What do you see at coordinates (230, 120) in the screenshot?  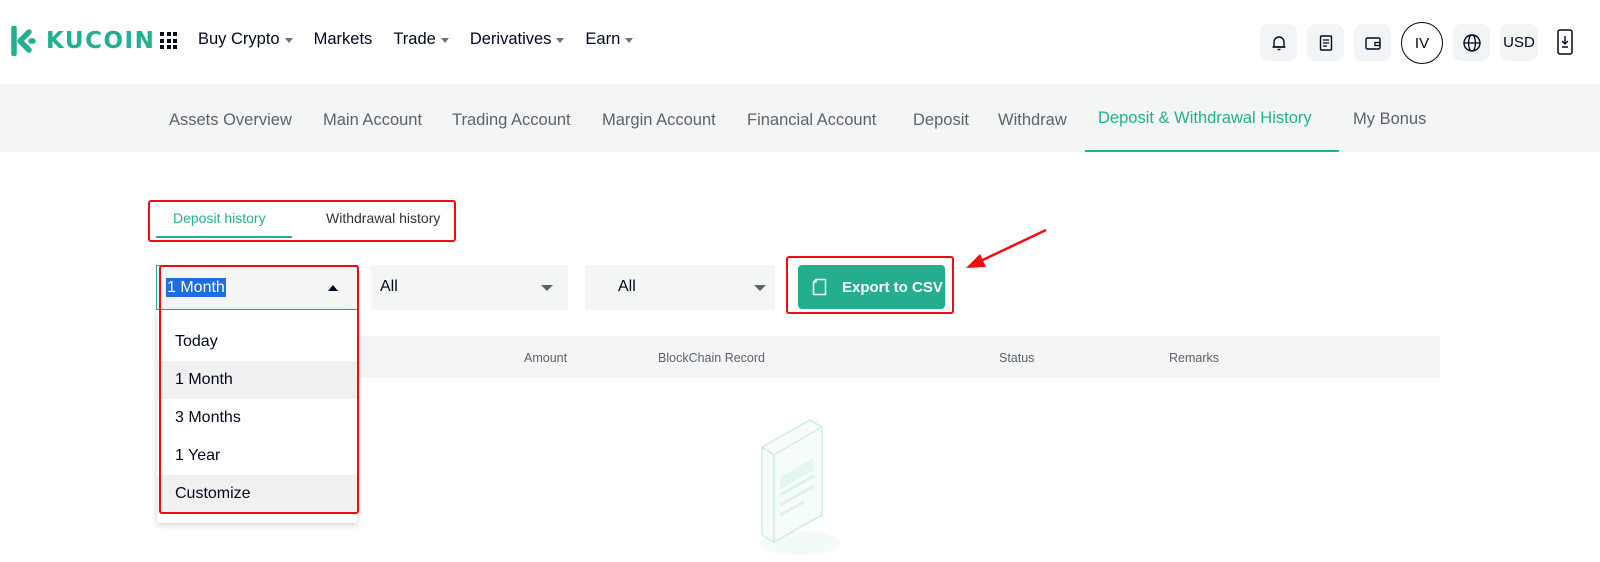 I see `subnav-assets-overview: Assets Overview` at bounding box center [230, 120].